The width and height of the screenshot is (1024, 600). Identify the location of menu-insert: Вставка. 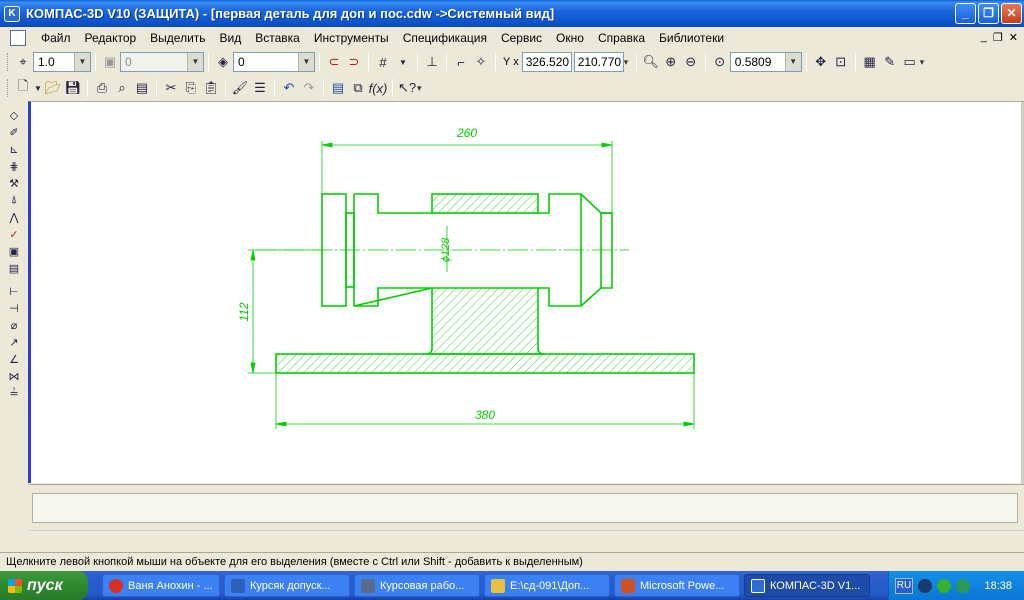
(277, 38).